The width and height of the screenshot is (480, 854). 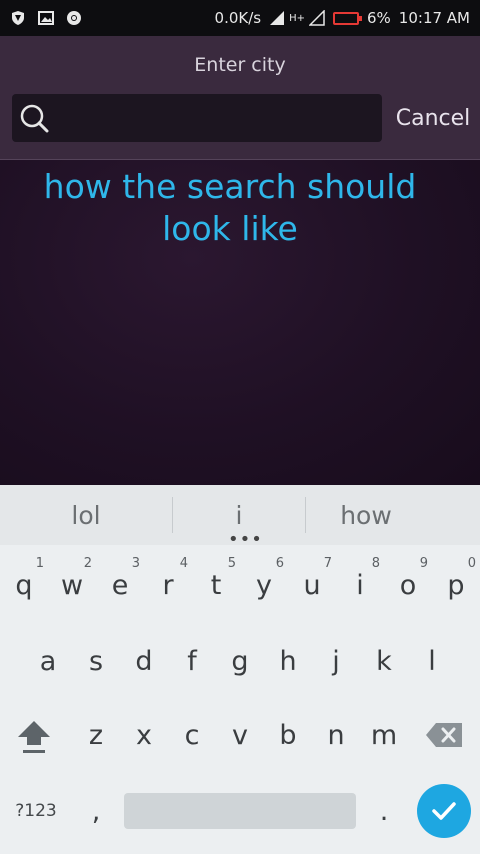 I want to click on signal-2-icon, so click(x=317, y=18).